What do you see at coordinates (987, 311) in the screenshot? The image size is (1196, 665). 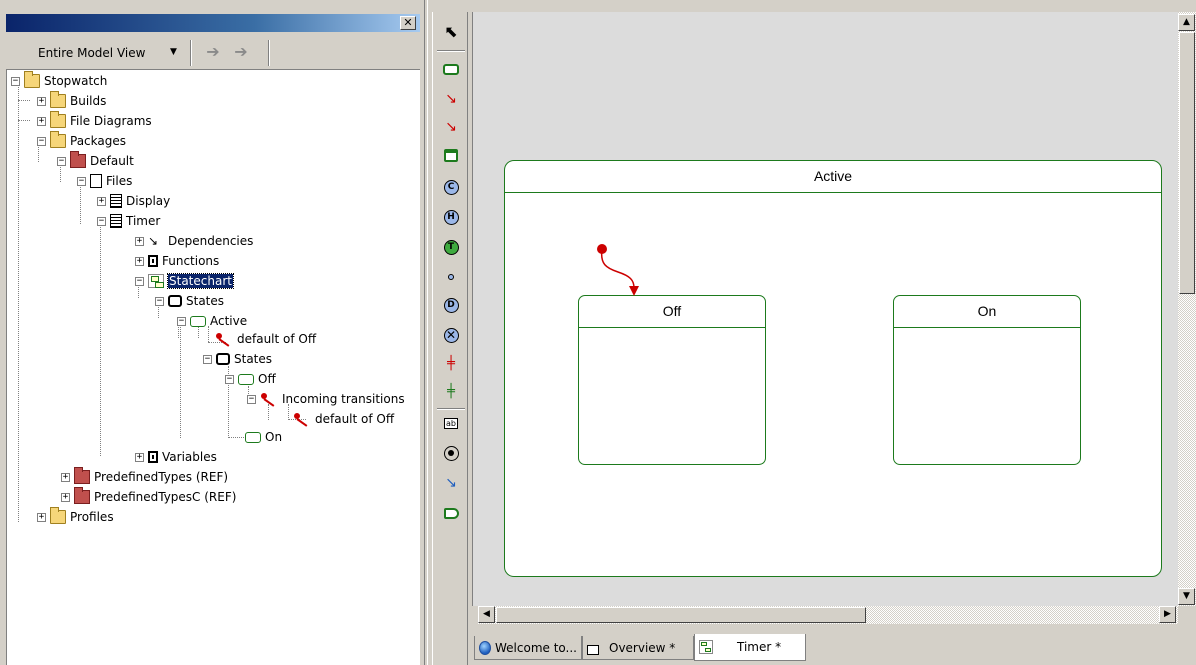 I see `state-name: On` at bounding box center [987, 311].